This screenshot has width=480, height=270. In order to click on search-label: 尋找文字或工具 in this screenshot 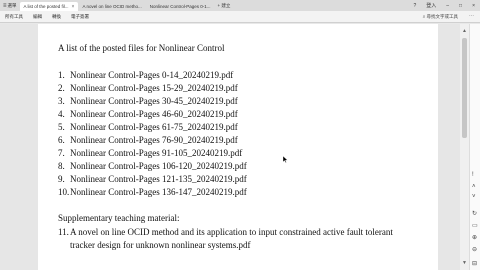, I will do `click(442, 16)`.